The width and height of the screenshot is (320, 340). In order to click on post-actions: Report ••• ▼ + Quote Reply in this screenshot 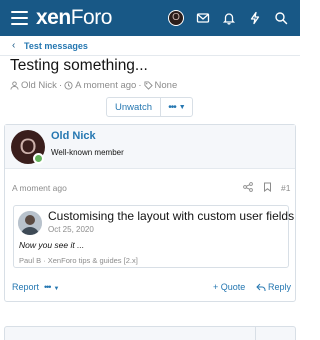, I will do `click(150, 289)`.